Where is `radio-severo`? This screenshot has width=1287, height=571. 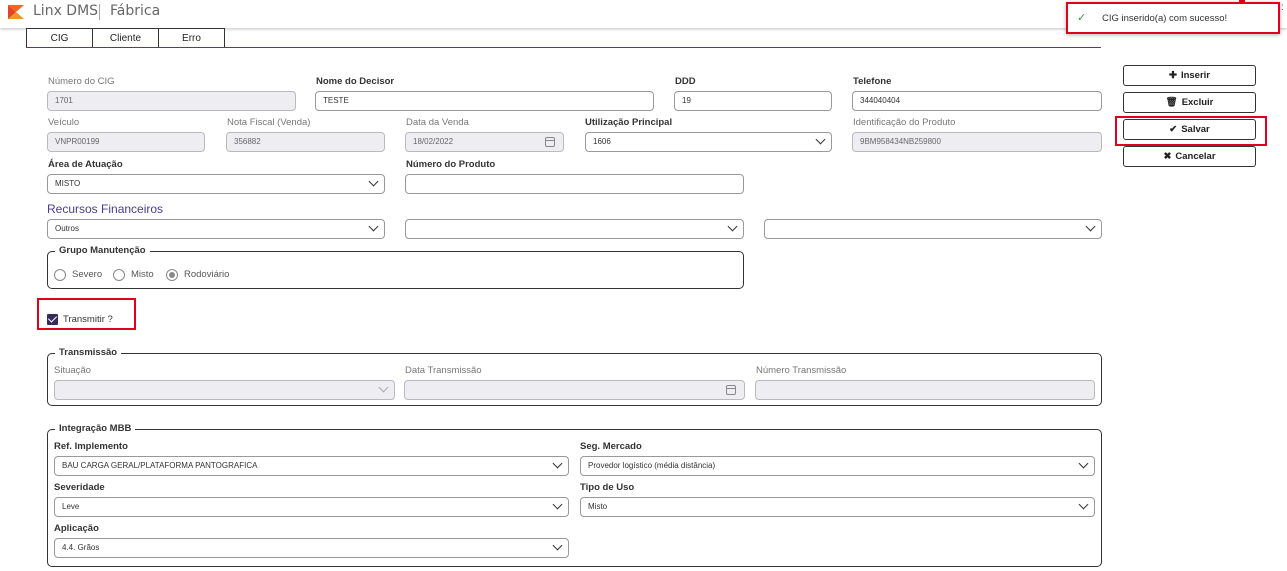 radio-severo is located at coordinates (60, 275).